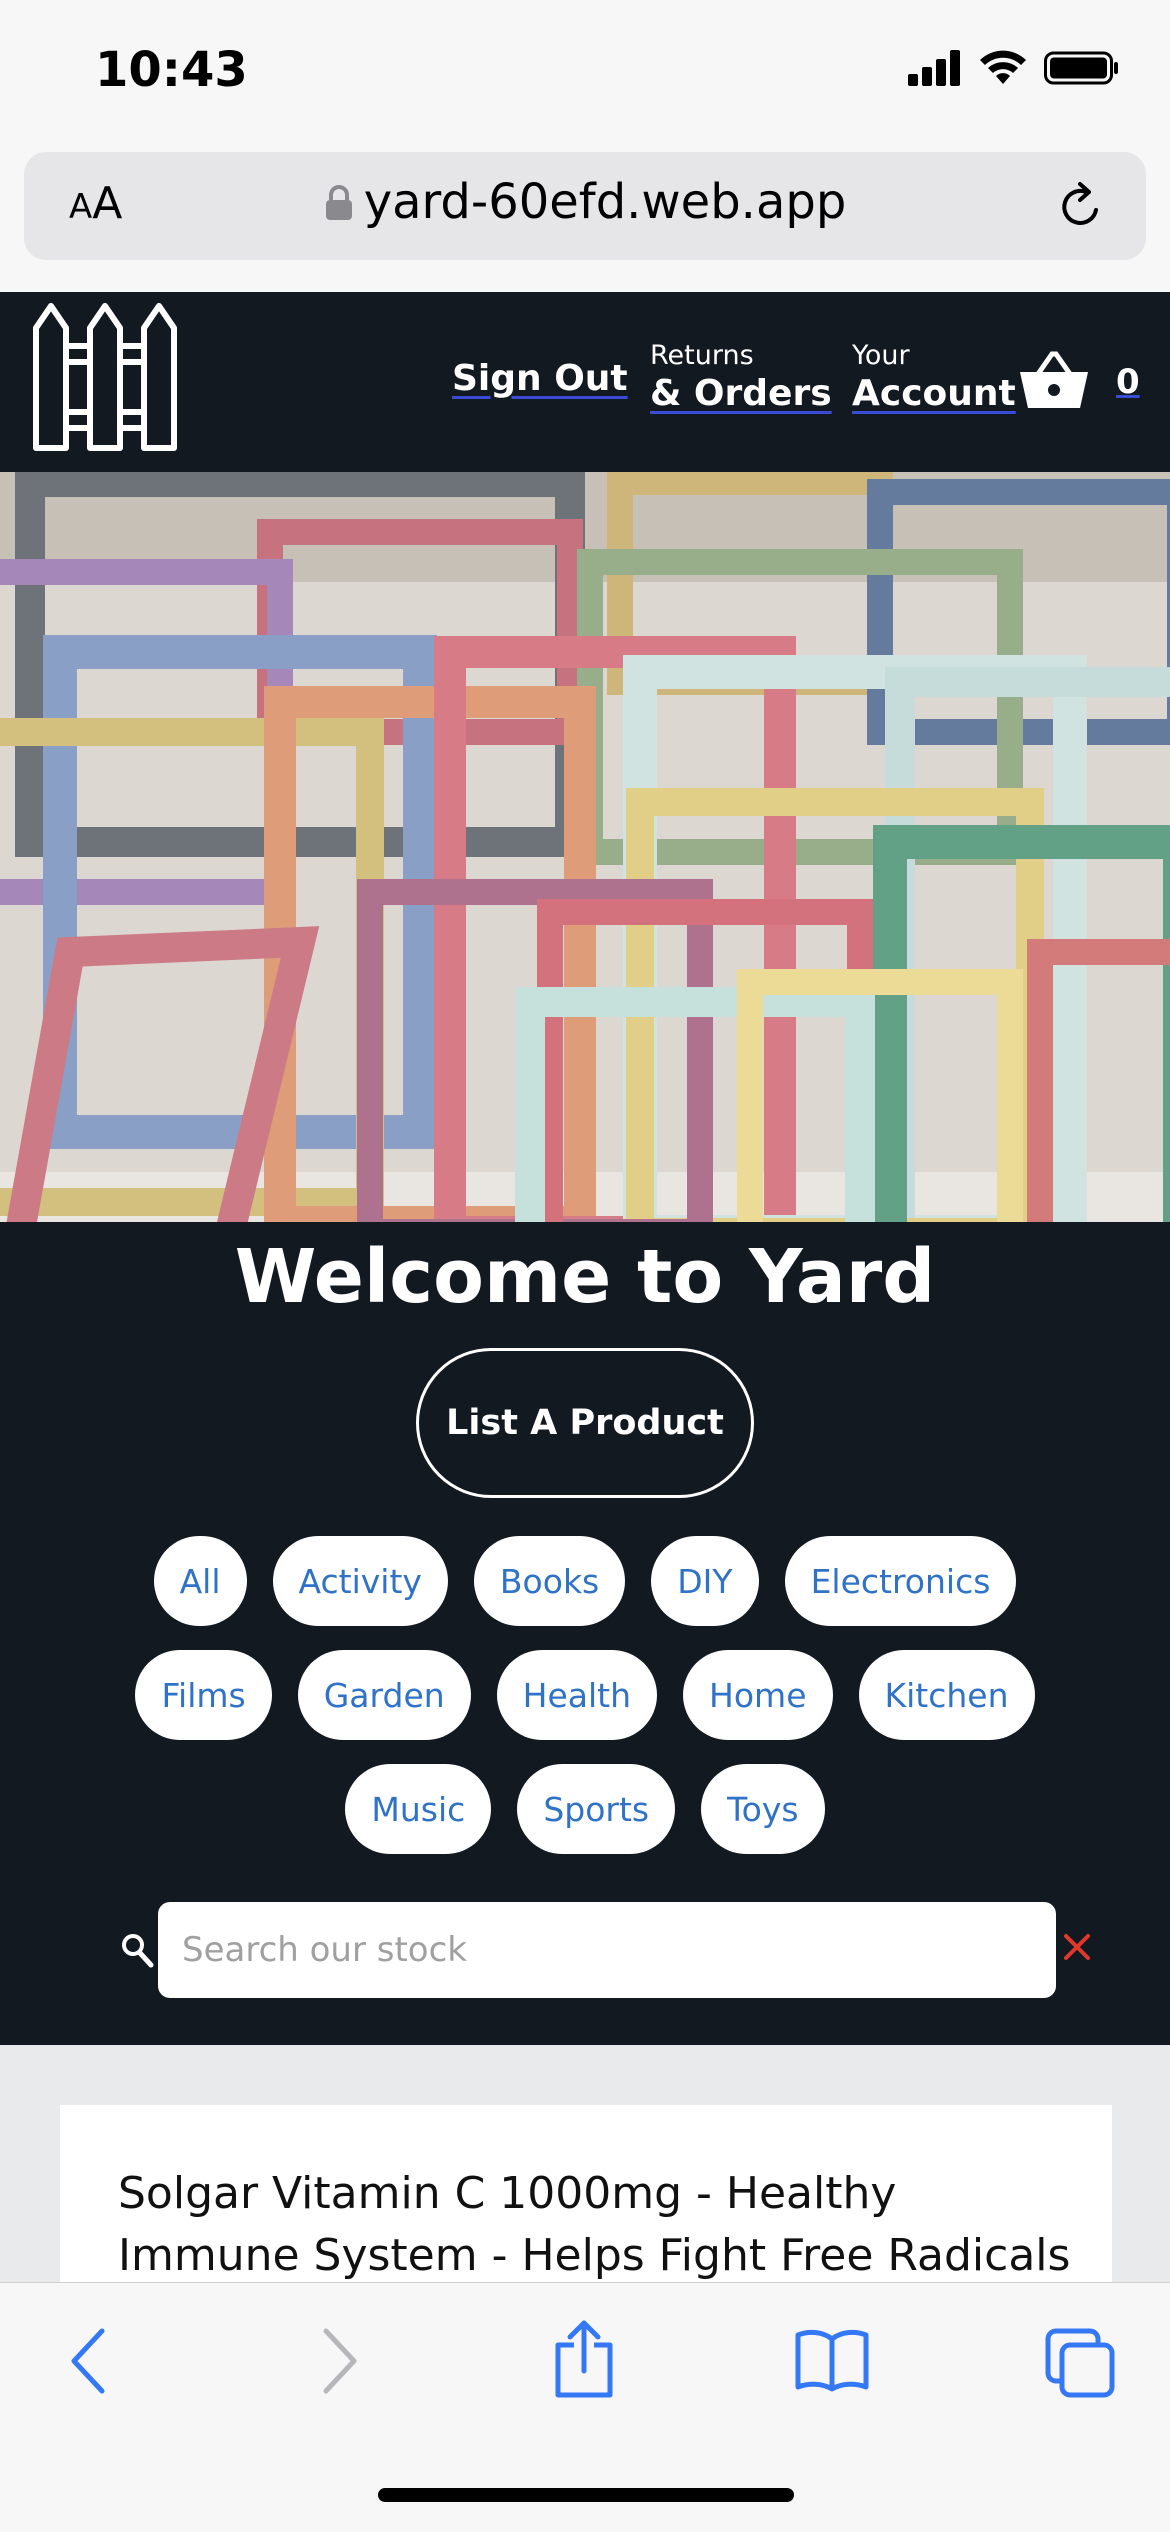  Describe the element at coordinates (741, 393) in the screenshot. I see `orders-label: & Orders` at that location.